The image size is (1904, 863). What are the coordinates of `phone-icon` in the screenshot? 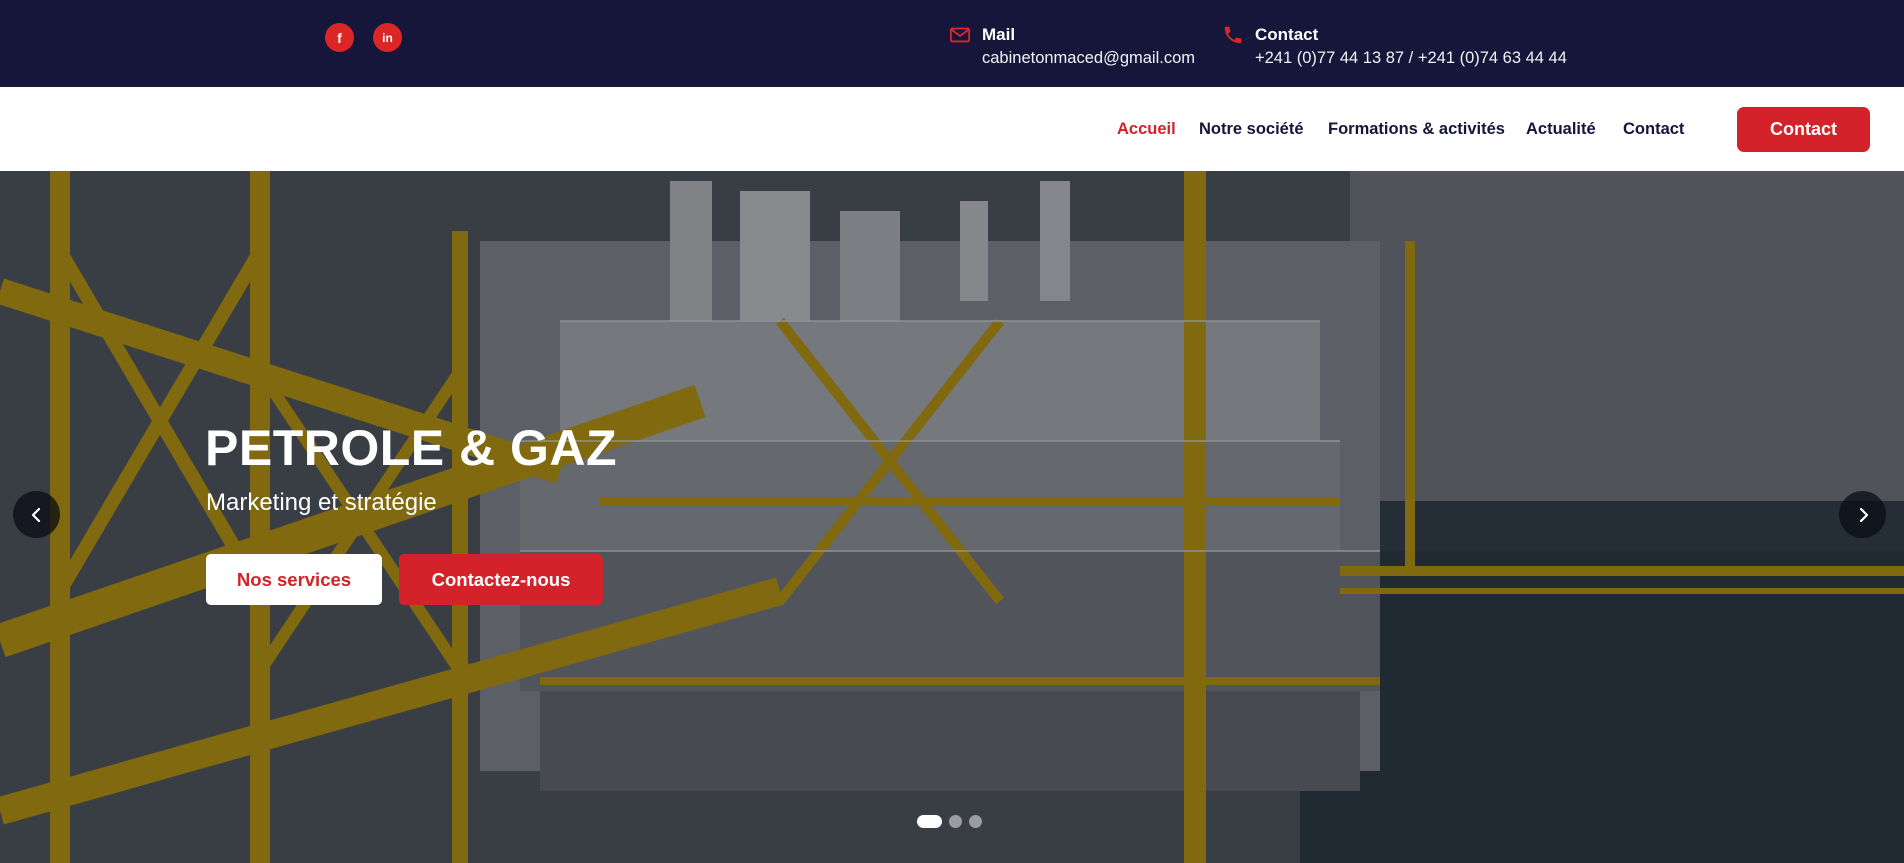 It's located at (1233, 35).